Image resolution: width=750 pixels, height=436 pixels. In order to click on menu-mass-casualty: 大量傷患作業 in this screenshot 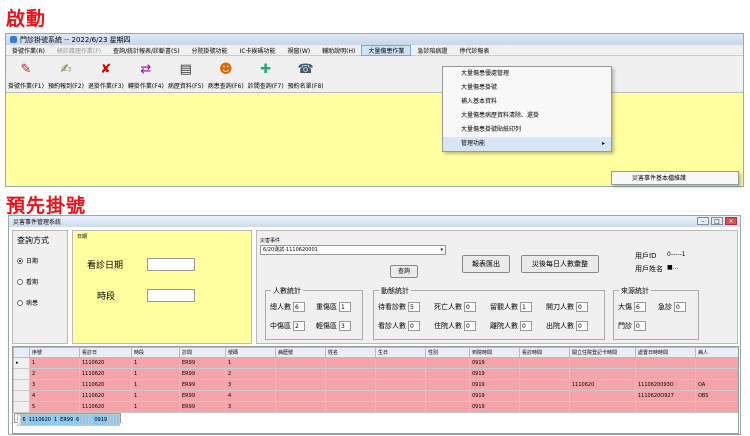, I will do `click(386, 50)`.